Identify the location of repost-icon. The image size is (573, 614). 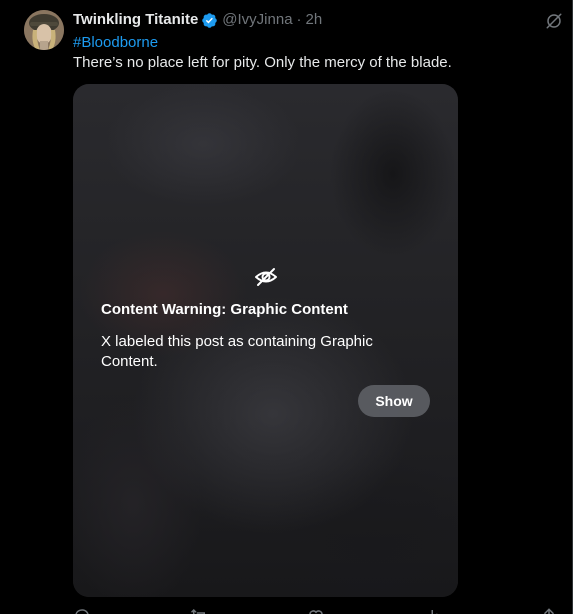
(199, 610).